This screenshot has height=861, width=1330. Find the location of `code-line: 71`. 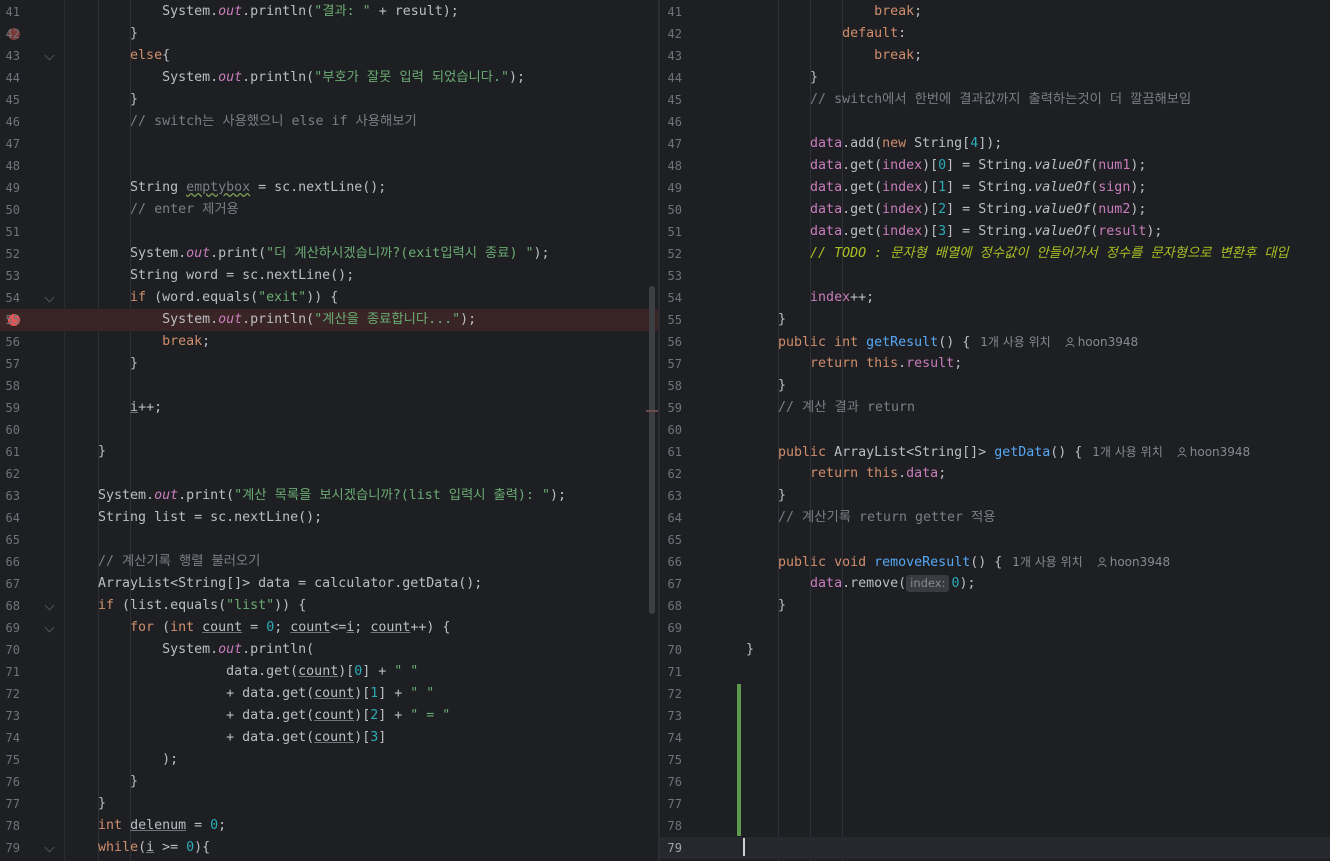

code-line: 71 is located at coordinates (995, 672).